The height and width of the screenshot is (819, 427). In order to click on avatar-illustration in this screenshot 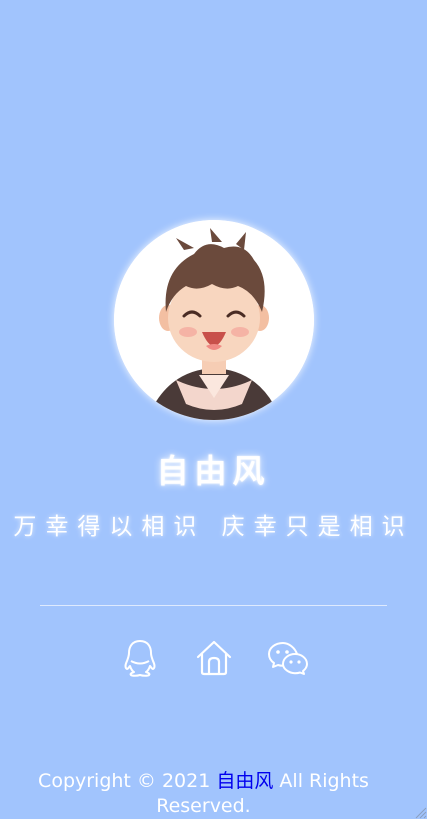, I will do `click(214, 320)`.